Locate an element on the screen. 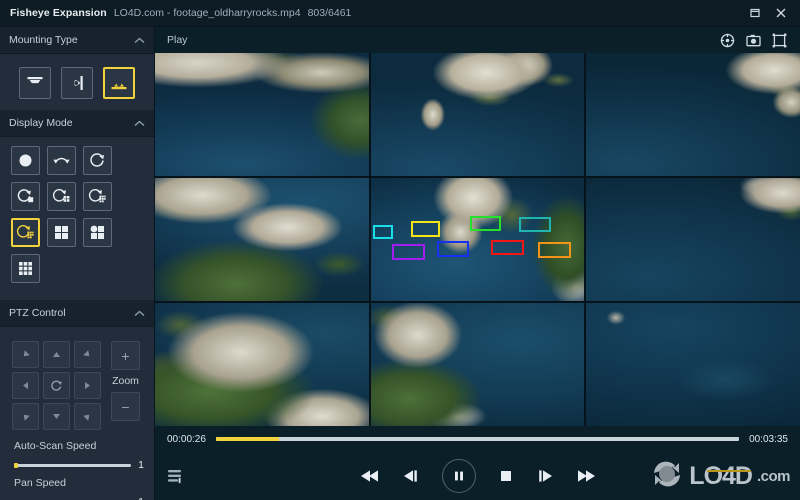 The width and height of the screenshot is (800, 500). seek-bar is located at coordinates (477, 439).